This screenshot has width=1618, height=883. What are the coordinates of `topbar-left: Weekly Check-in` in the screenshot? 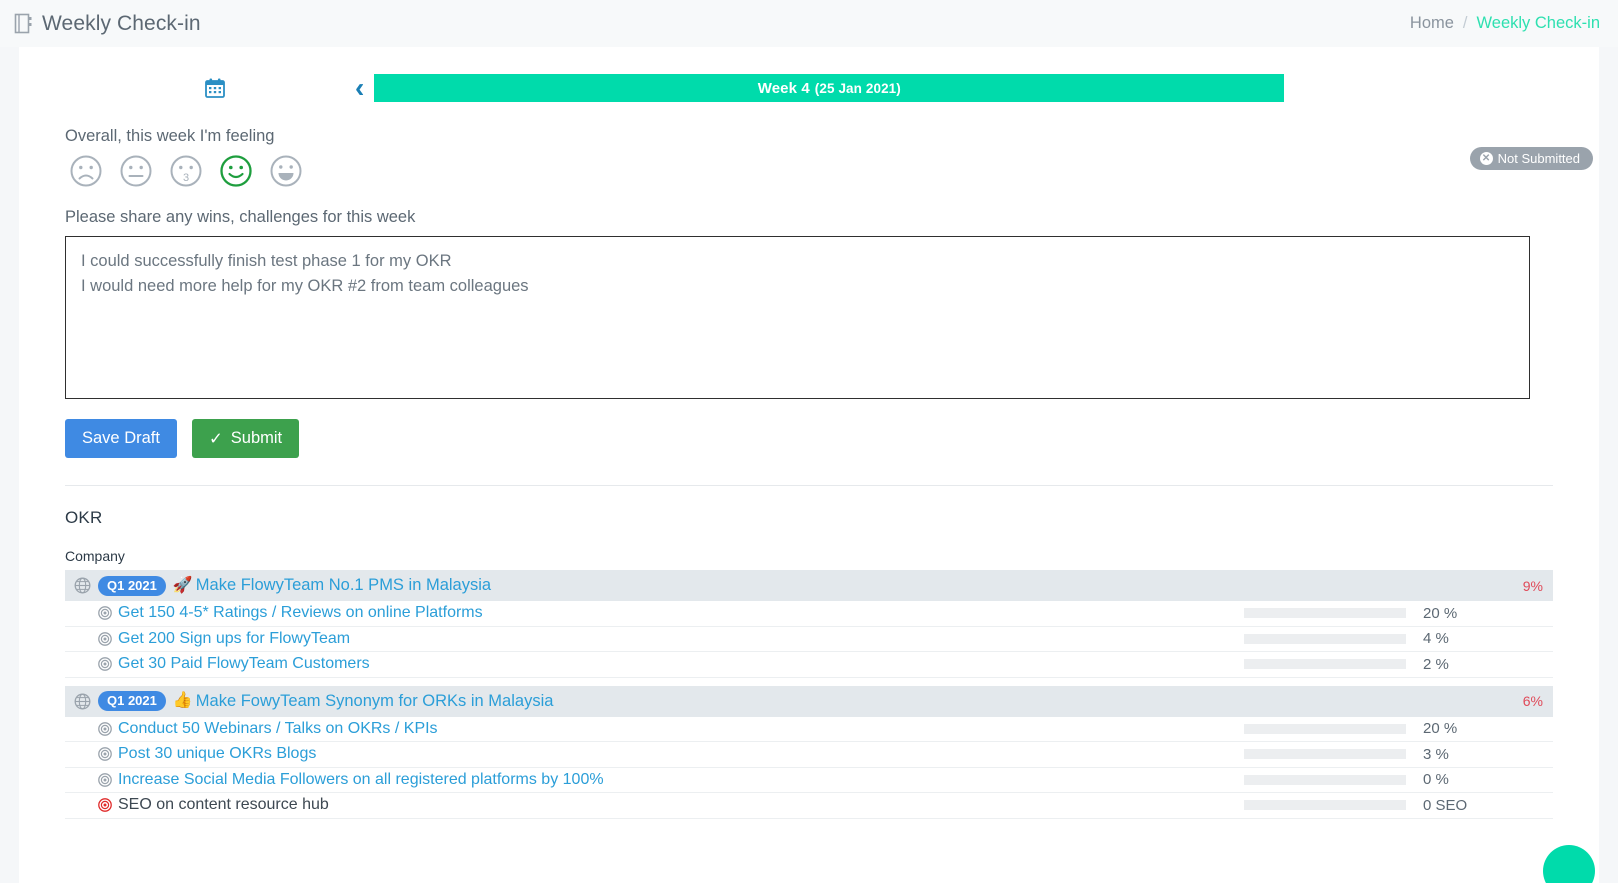 It's located at (107, 24).